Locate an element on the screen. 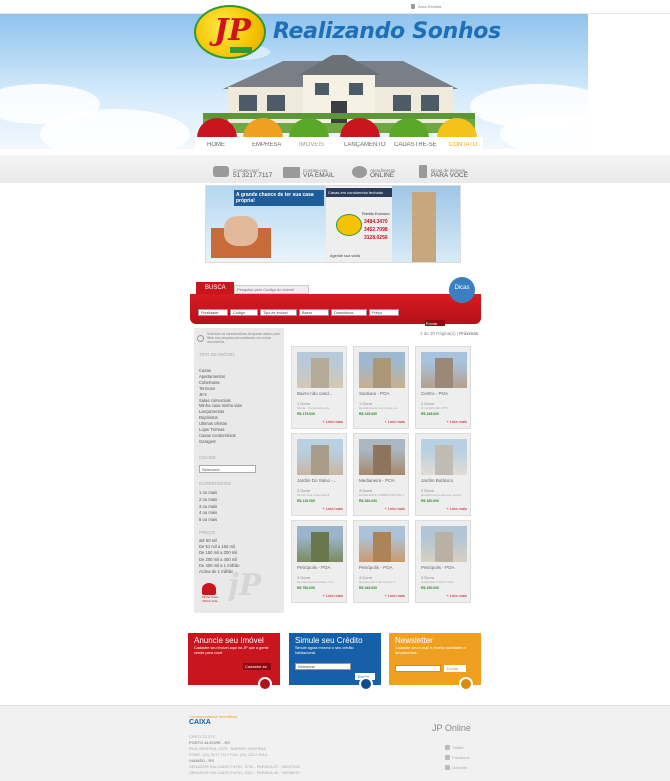  listing-title: Jardim Botânico is located at coordinates (437, 480).